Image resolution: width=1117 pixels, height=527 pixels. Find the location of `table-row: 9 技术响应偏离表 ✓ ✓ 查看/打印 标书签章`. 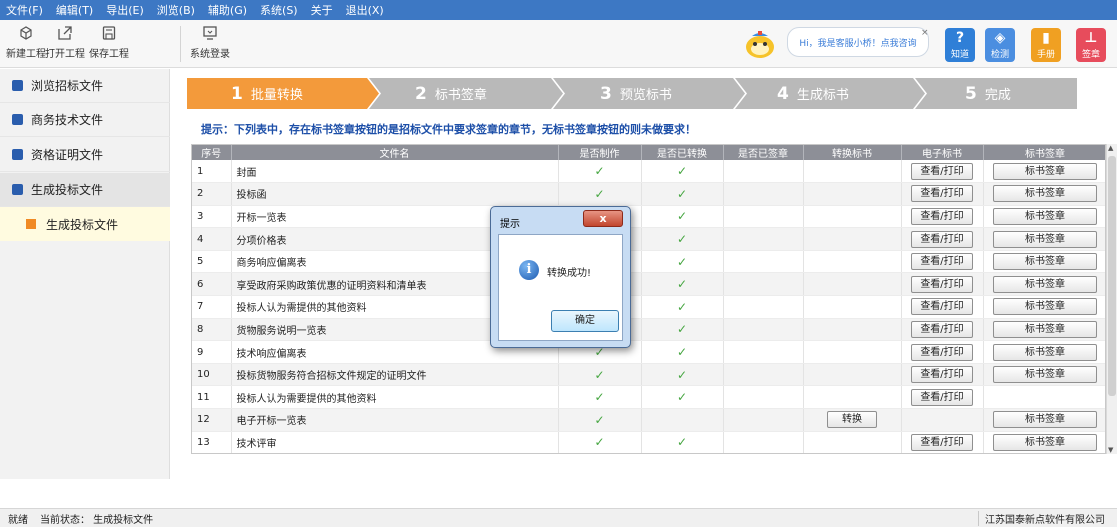

table-row: 9 技术响应偏离表 ✓ ✓ 查看/打印 标书签章 is located at coordinates (648, 352).